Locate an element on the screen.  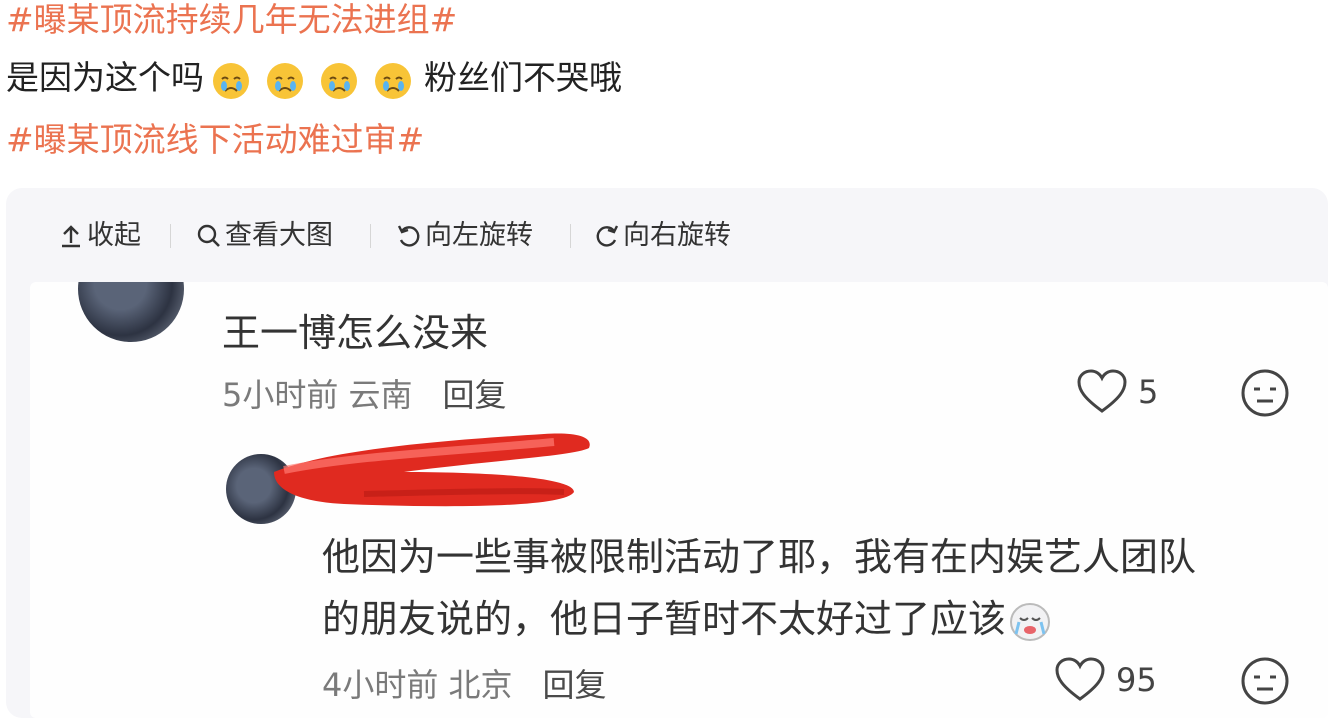
comment-text-line-2: 的朋友说的，他日子暂时不太好过了应该 is located at coordinates (687, 616).